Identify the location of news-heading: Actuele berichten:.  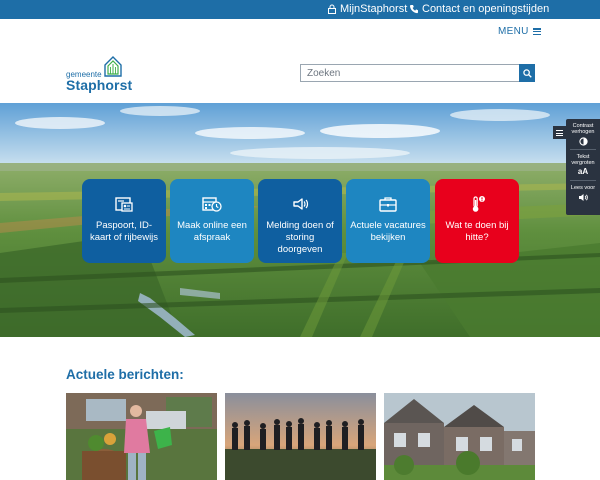
(125, 374).